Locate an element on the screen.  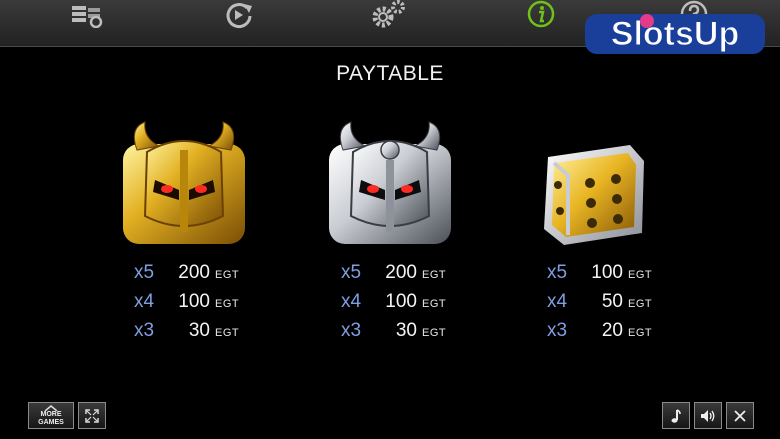
payout-row: x4 50 EGT is located at coordinates (617, 305).